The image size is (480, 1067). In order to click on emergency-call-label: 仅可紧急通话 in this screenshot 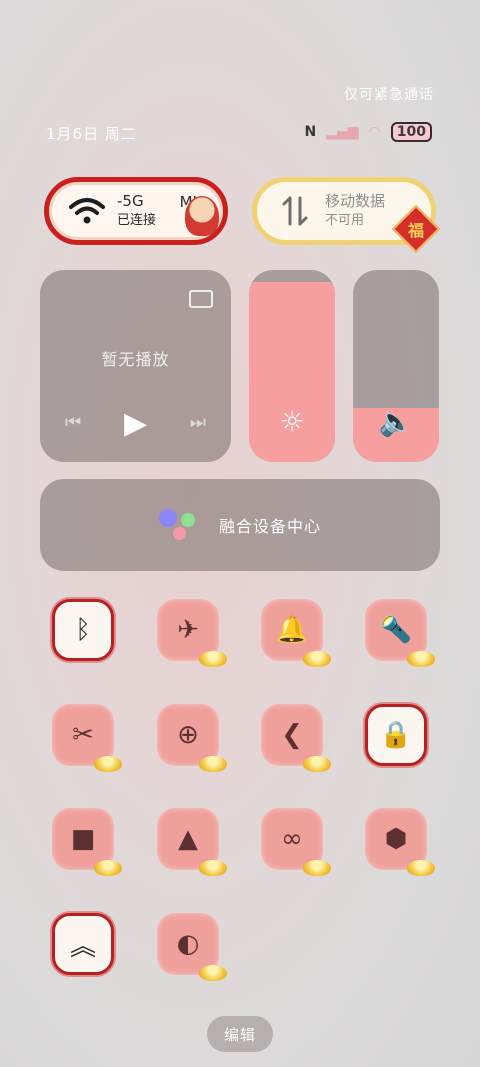, I will do `click(389, 95)`.